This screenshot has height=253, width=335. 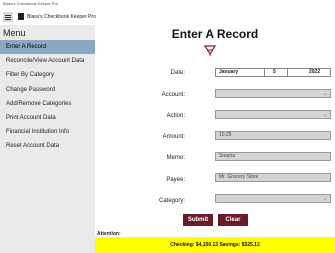 I want to click on account-select: ⌄, so click(x=273, y=93).